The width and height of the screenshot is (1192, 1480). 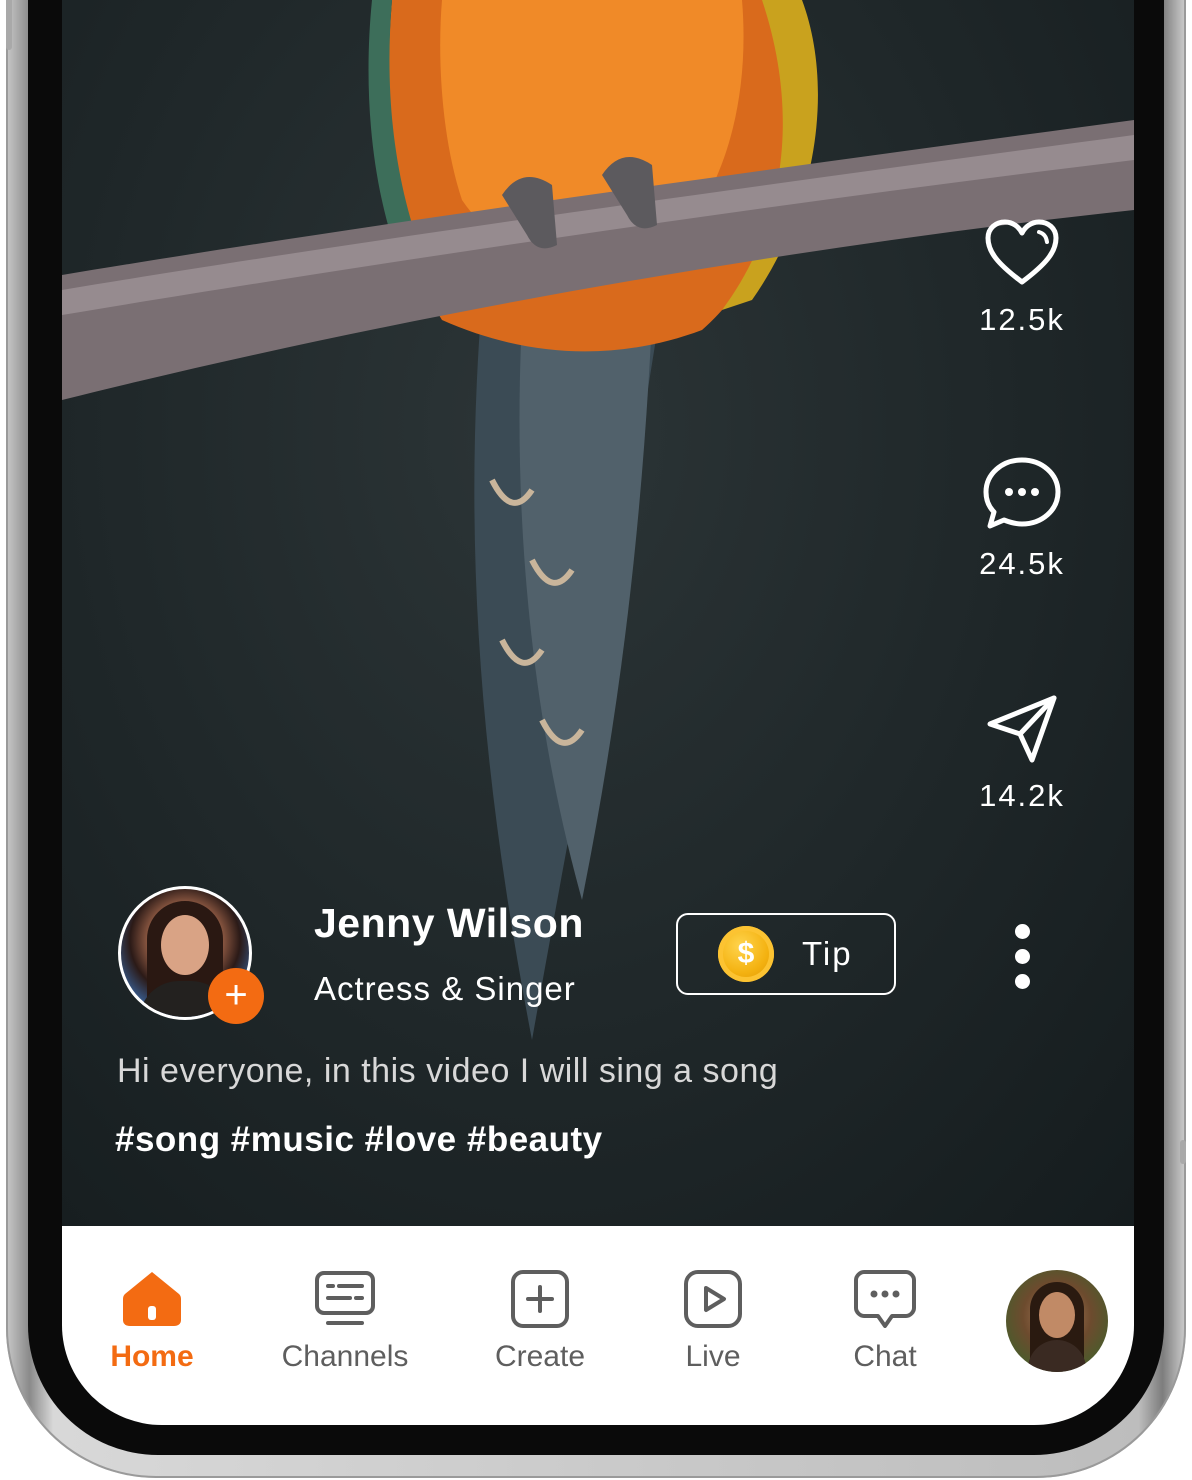 I want to click on create-icon, so click(x=540, y=1299).